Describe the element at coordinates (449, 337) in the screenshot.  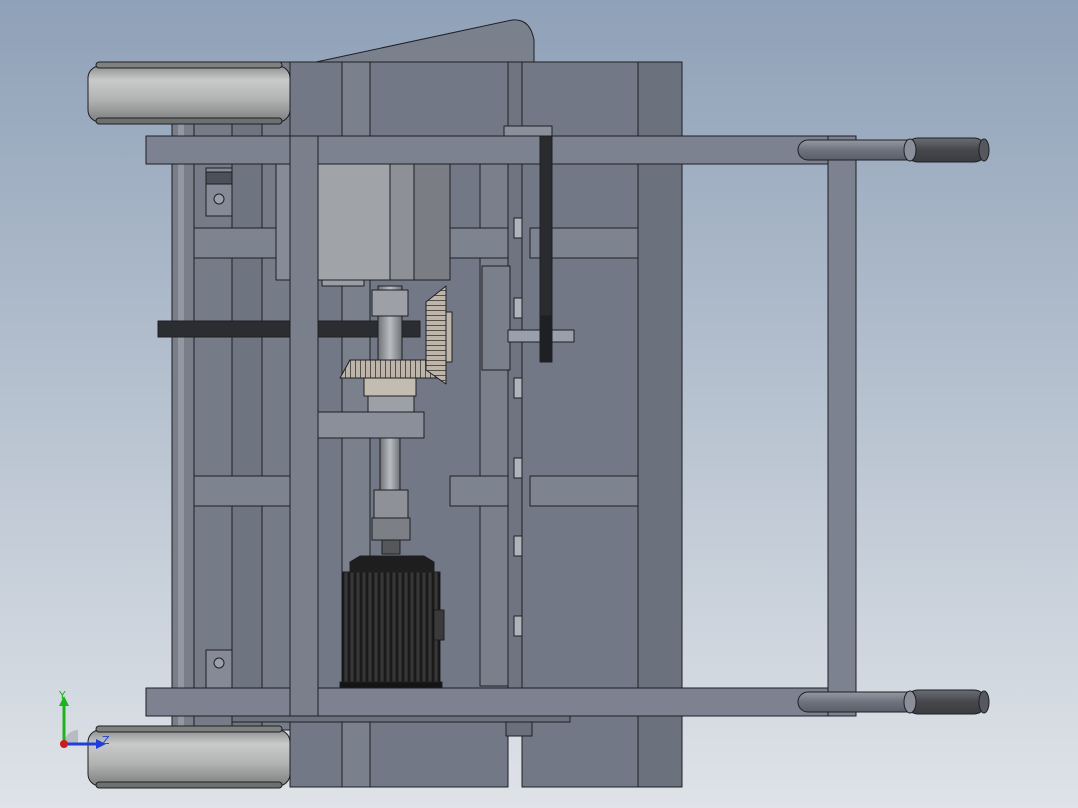
I see `bevel-gear-vertical-hub` at that location.